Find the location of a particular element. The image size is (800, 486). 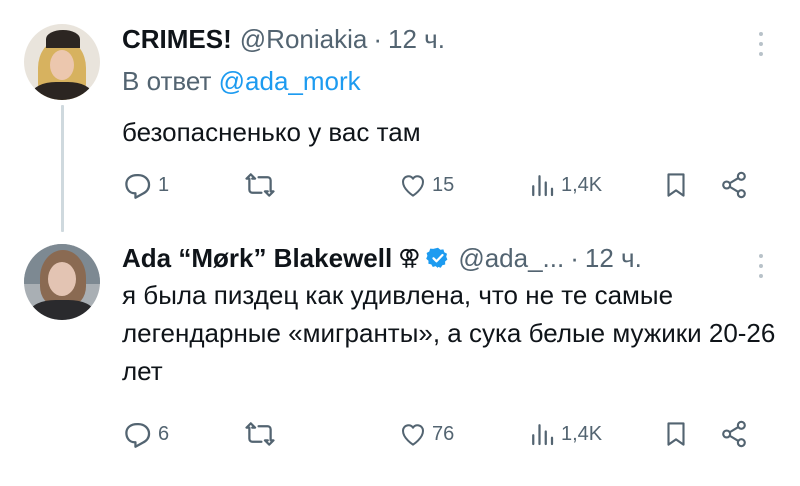

avatar-ears is located at coordinates (63, 39).